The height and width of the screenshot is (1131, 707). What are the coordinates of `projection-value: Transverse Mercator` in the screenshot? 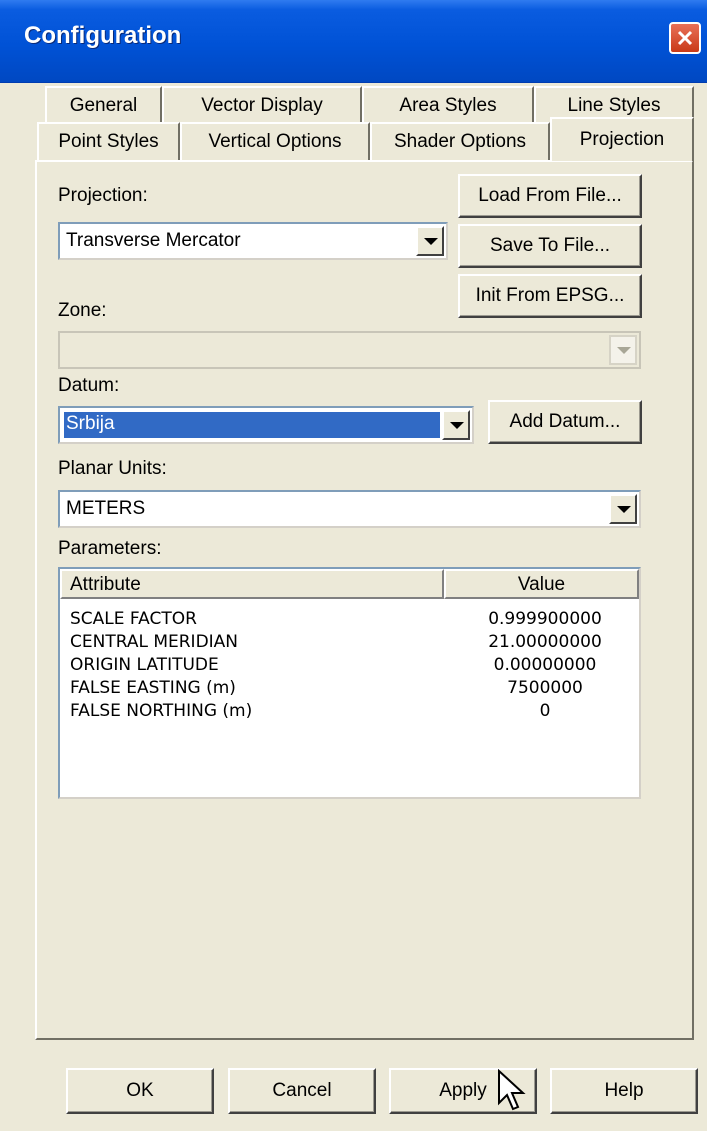 It's located at (153, 240).